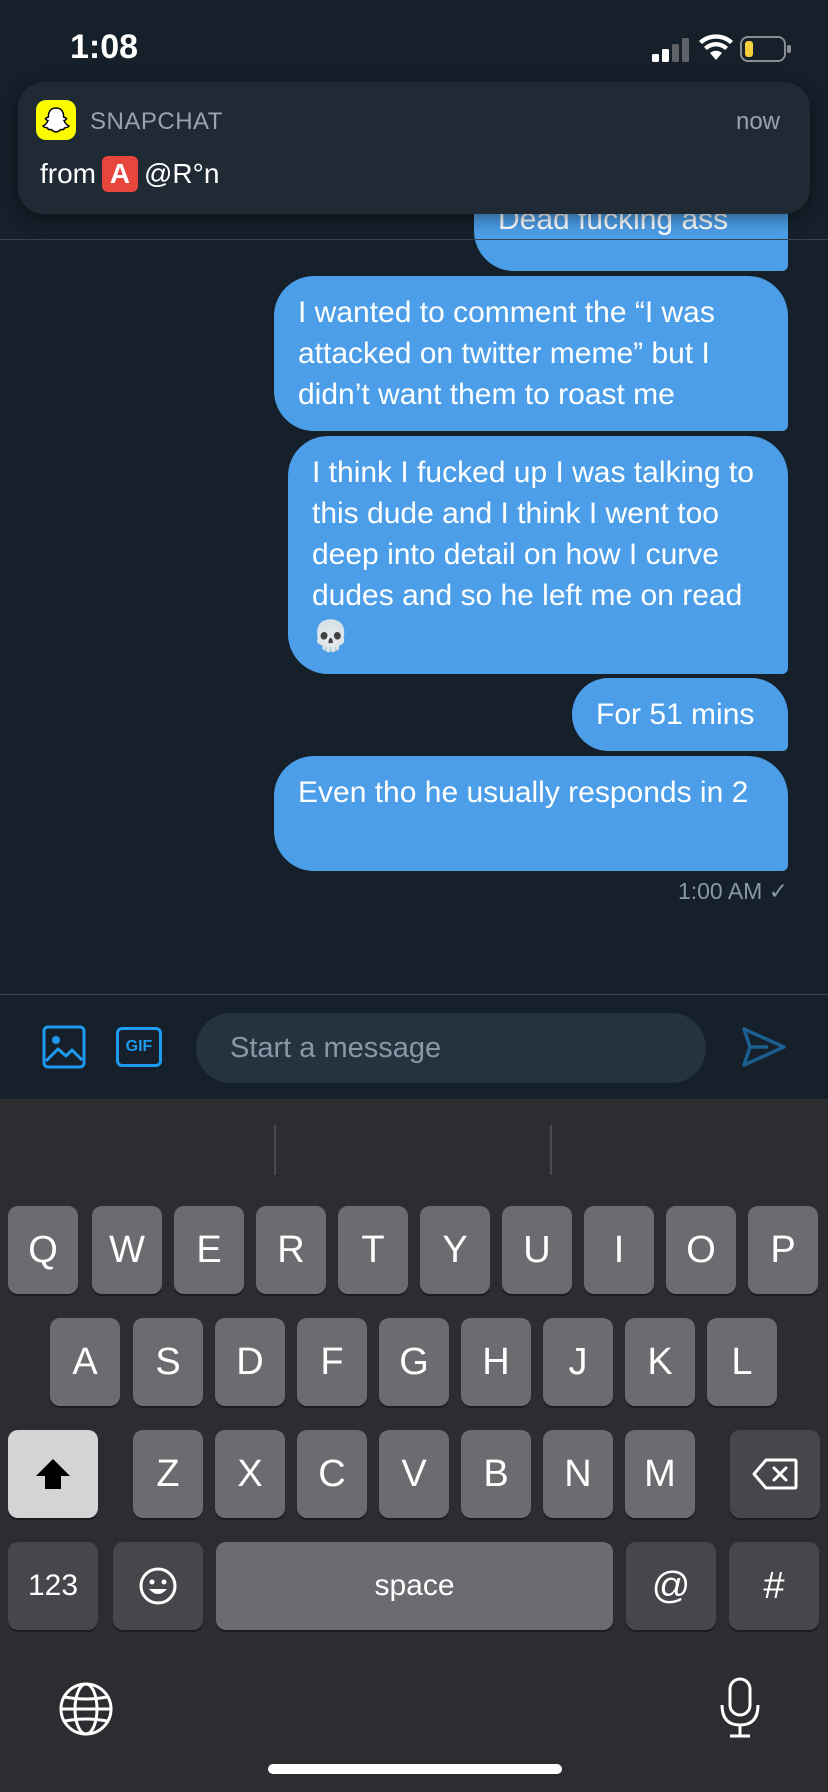 The width and height of the screenshot is (828, 1792). Describe the element at coordinates (68, 173) in the screenshot. I see `notification-from-label: from` at that location.